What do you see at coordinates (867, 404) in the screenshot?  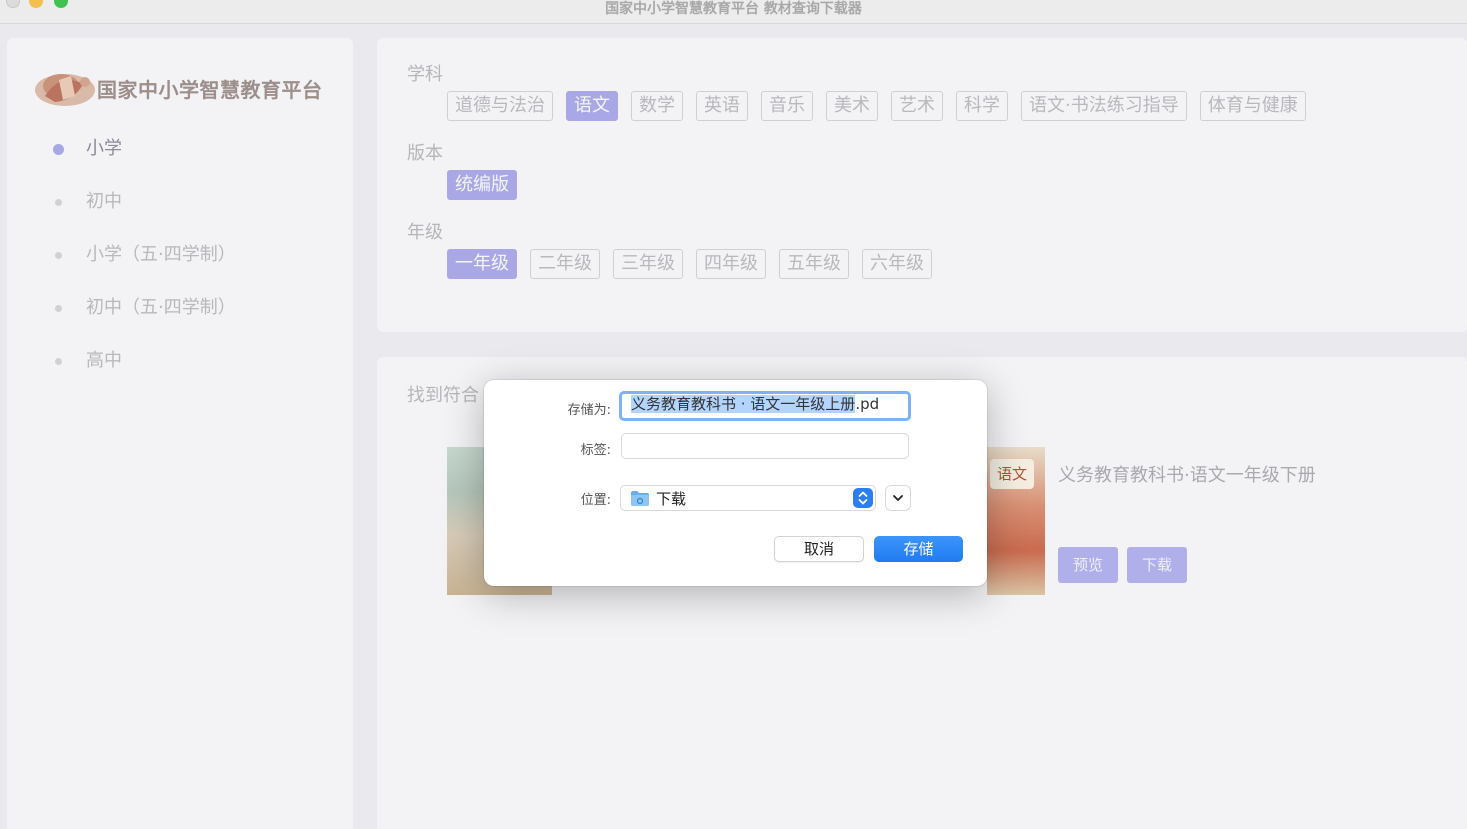 I see `filename-extension: .pd` at bounding box center [867, 404].